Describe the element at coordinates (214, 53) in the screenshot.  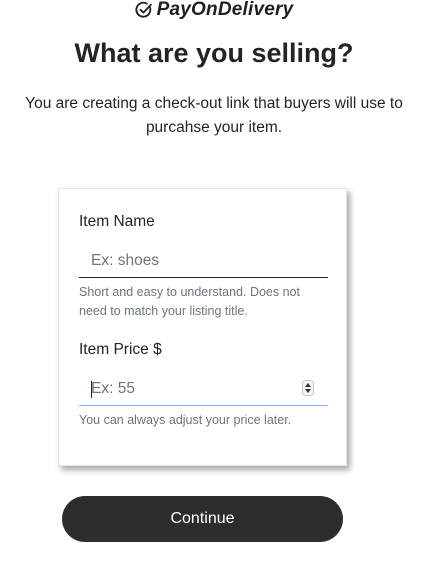
I see `page-title: What are you selling?` at that location.